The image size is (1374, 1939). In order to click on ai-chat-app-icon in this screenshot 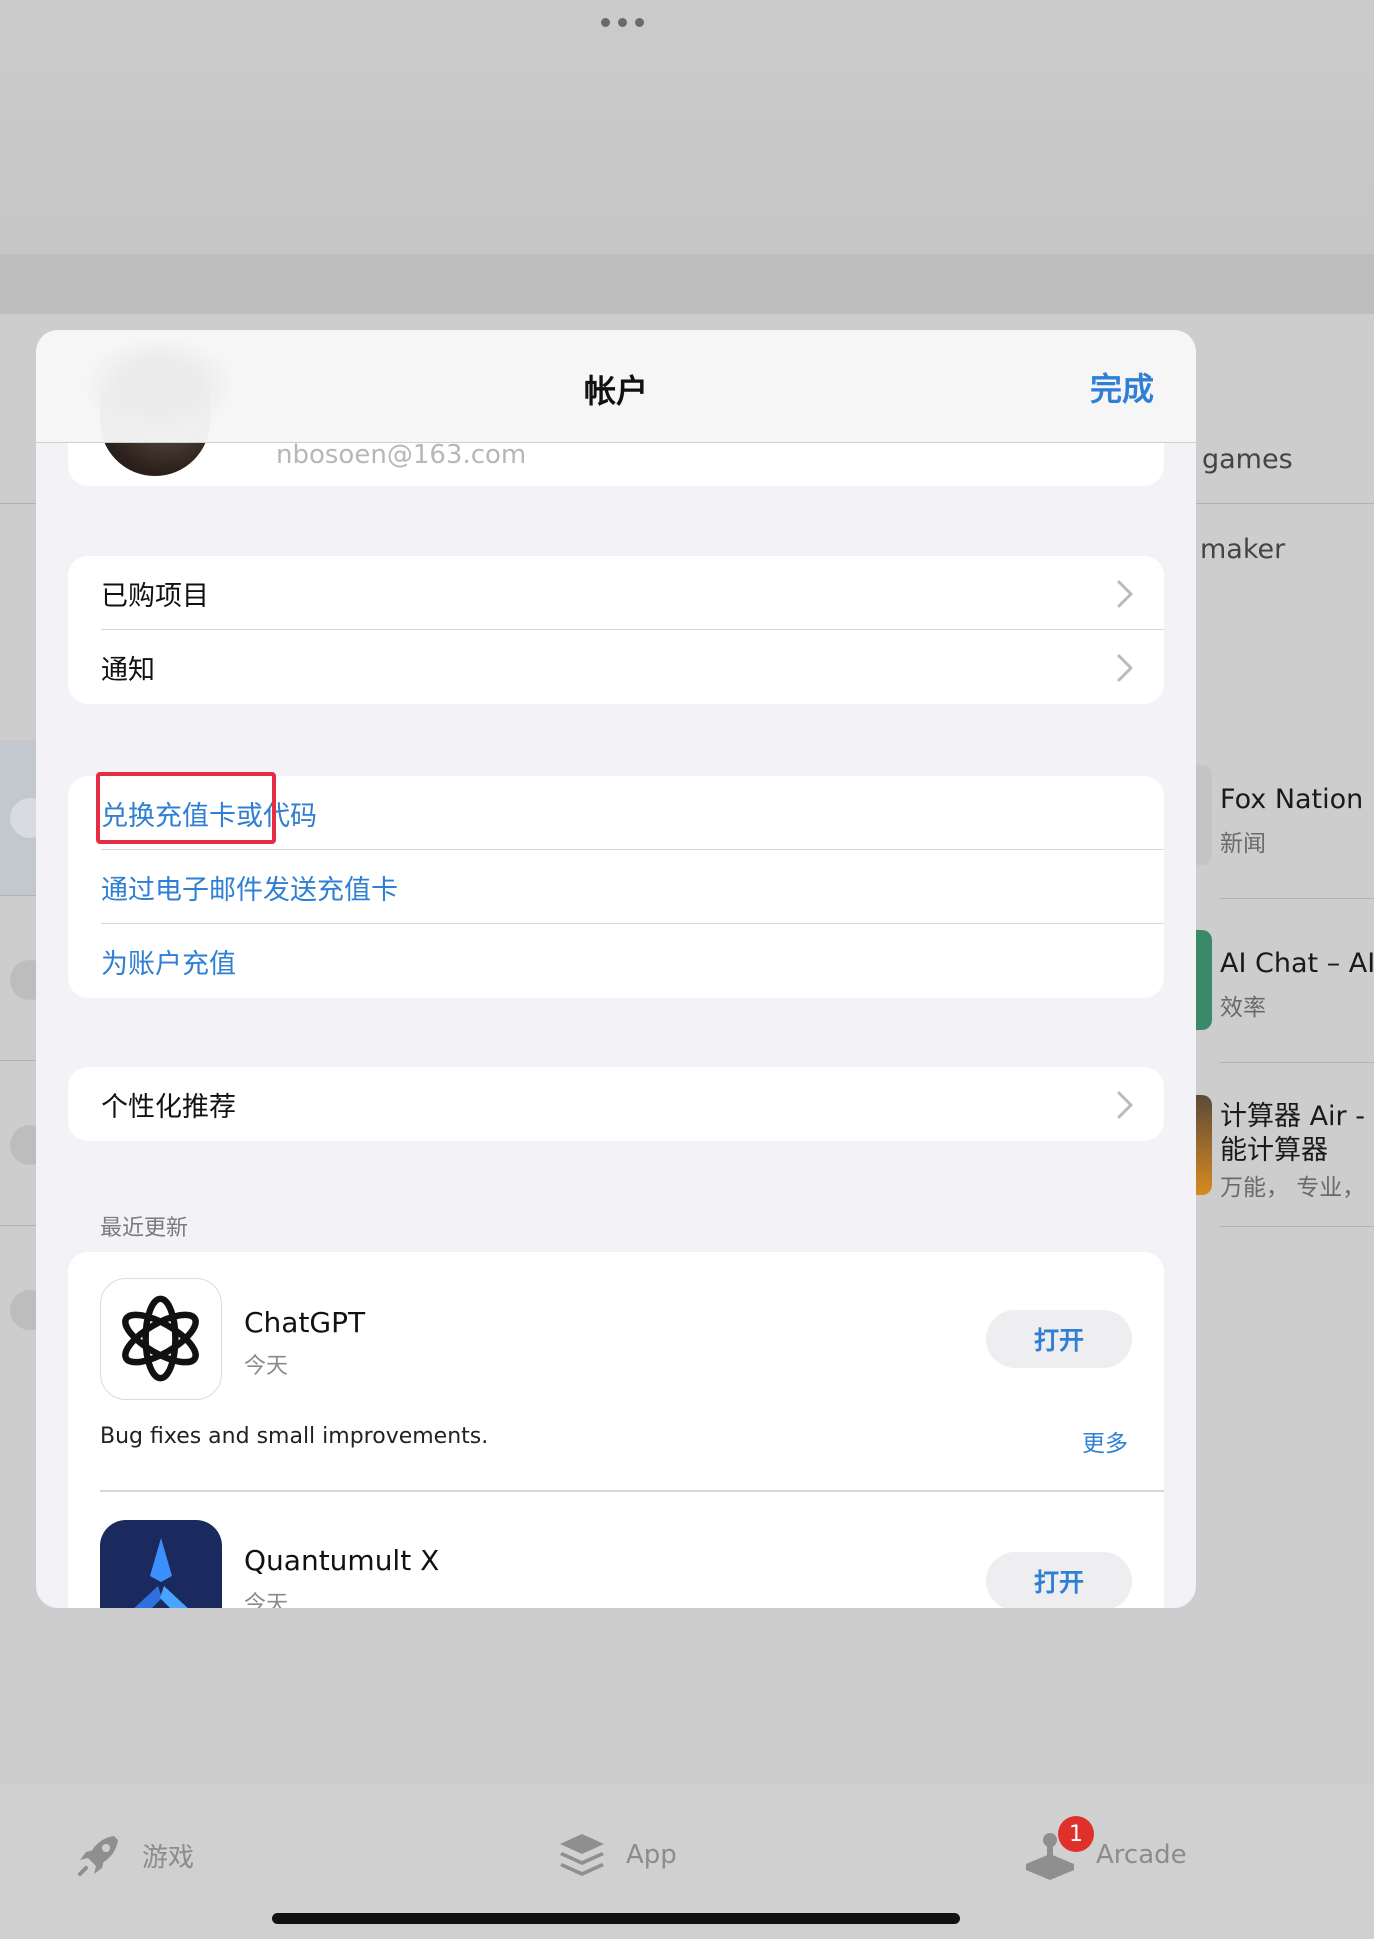, I will do `click(1204, 980)`.